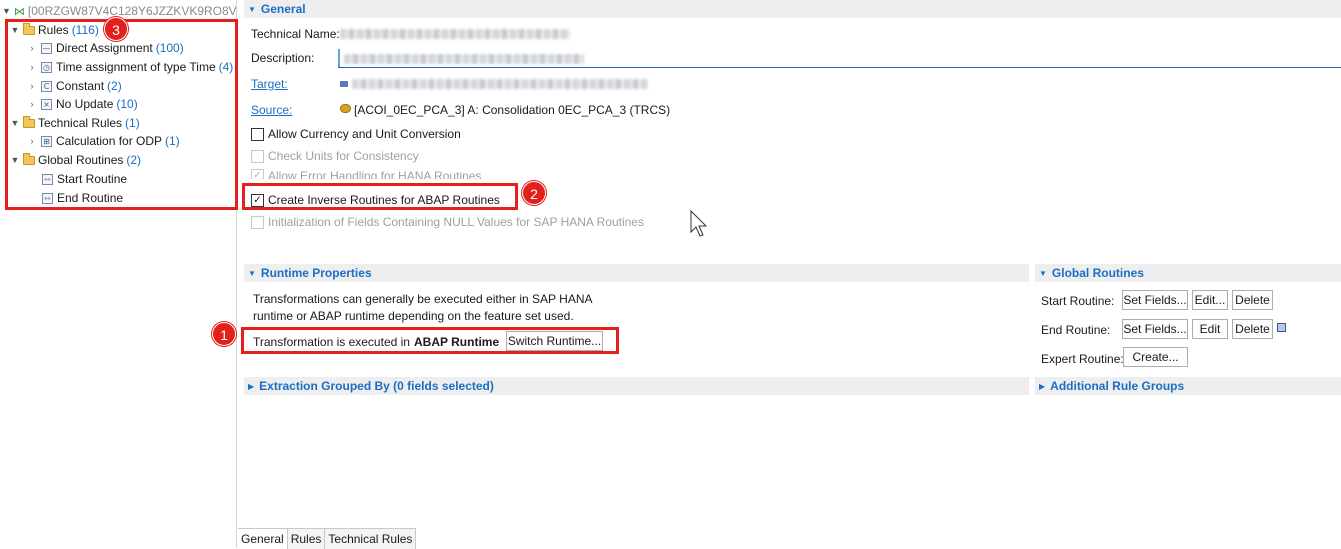 The image size is (1341, 549). I want to click on tree-root-label: [00RZGW87V4C128Y6JZZKVK9RO8VRH, so click(131, 11).